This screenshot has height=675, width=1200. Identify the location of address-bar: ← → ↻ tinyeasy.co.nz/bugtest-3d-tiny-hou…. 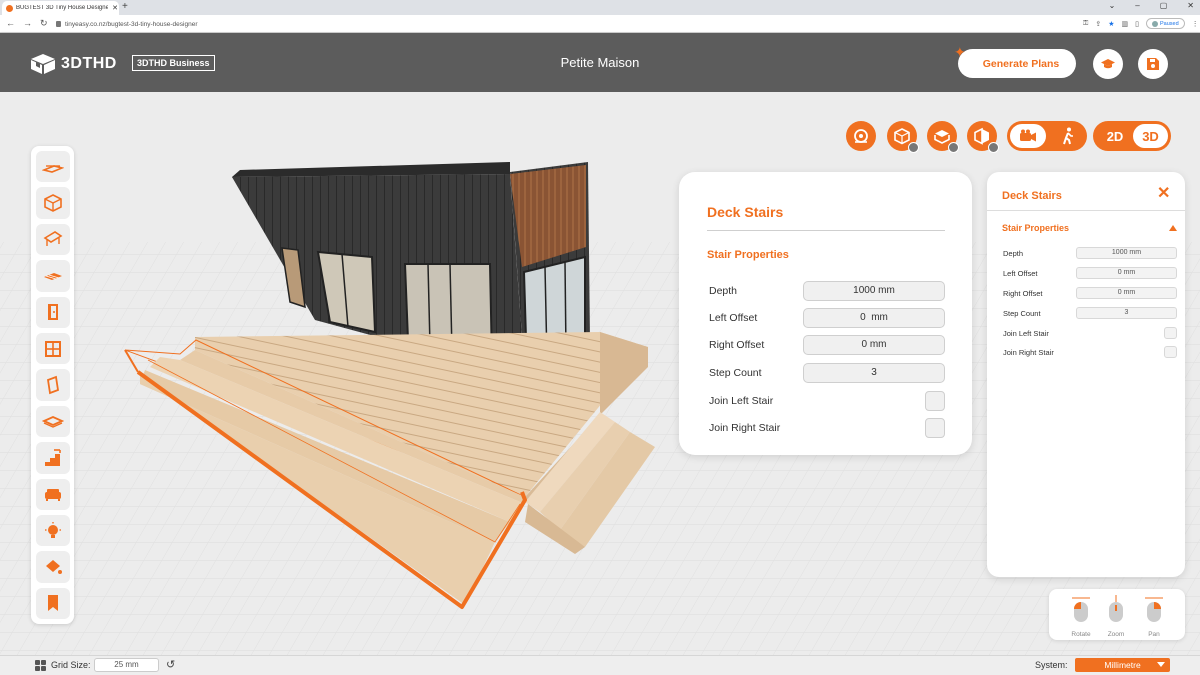
(600, 24).